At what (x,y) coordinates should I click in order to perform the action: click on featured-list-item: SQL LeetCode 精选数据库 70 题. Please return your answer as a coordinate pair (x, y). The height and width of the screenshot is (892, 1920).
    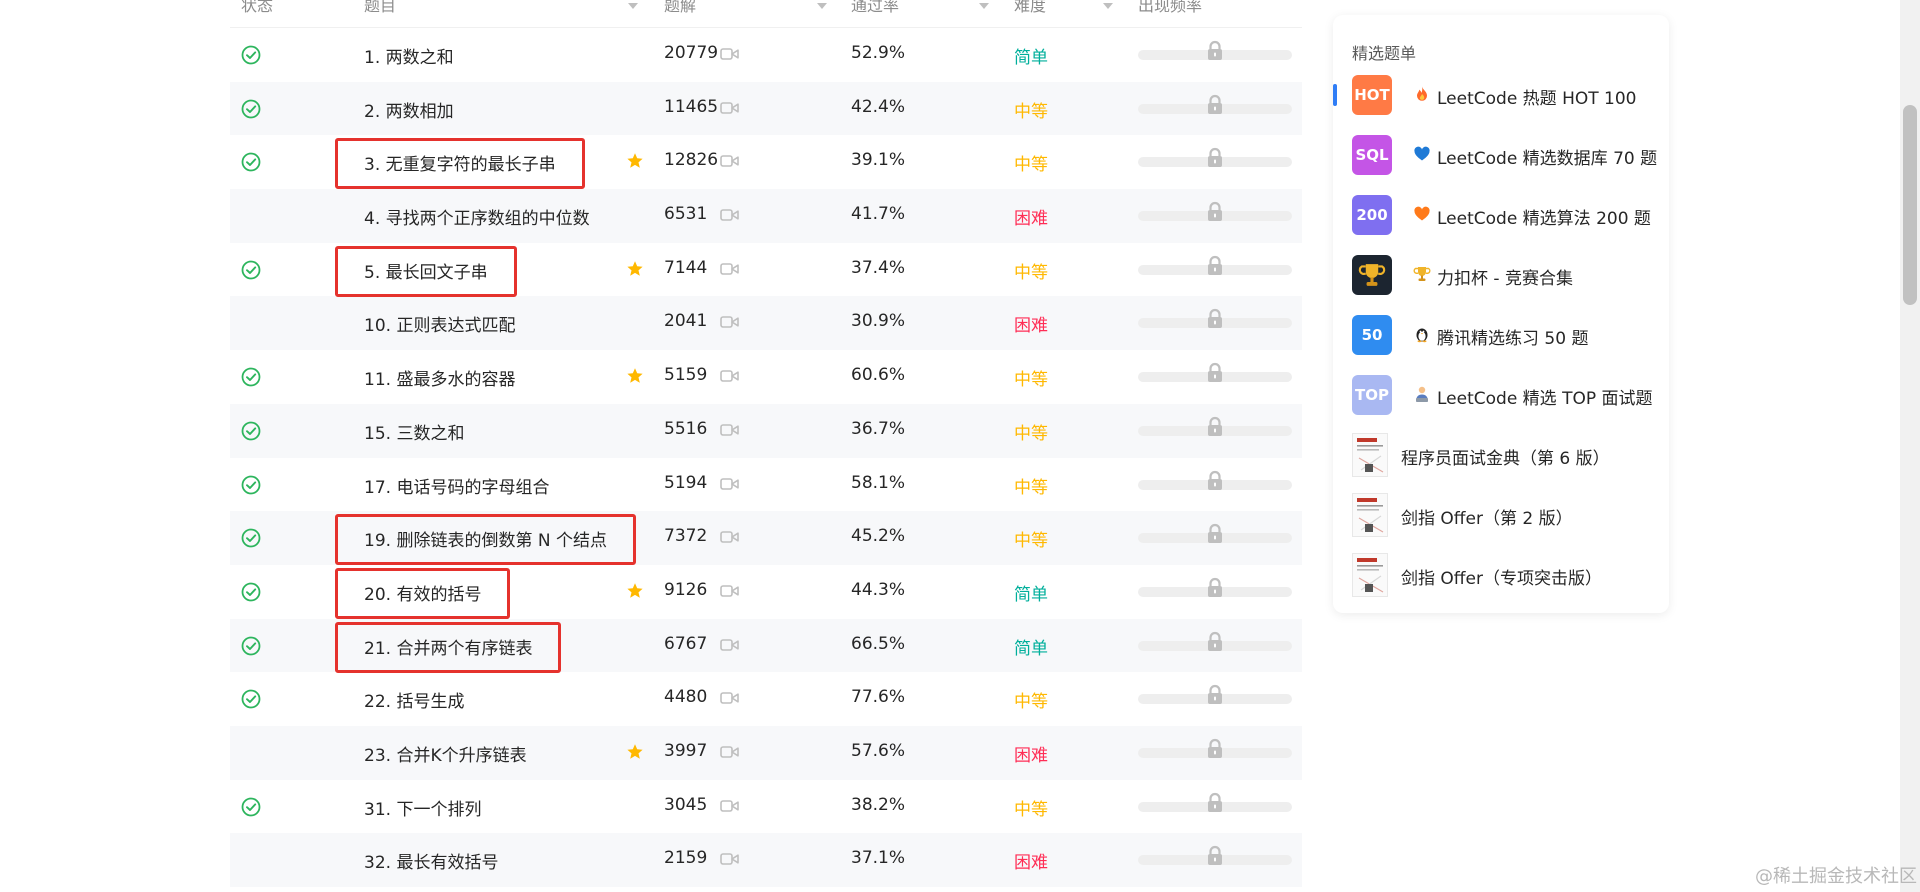
    Looking at the image, I should click on (1501, 155).